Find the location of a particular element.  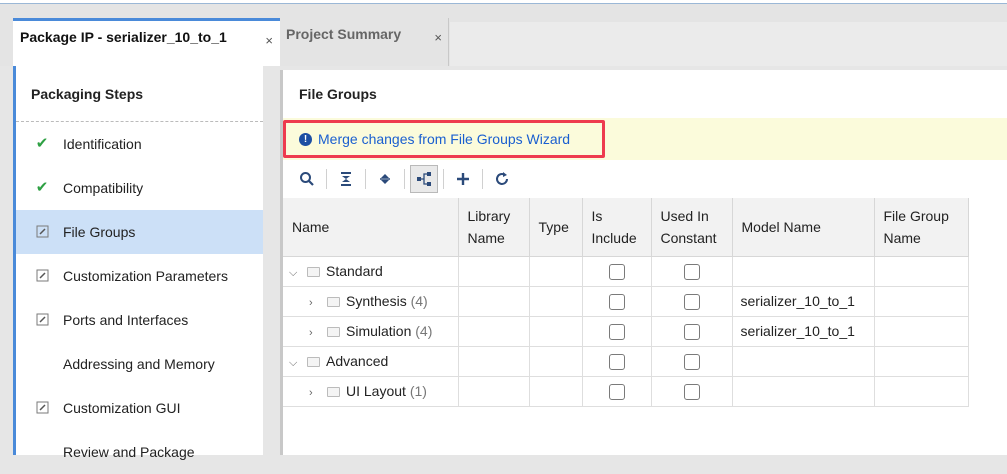

table-row: › Simulation (4) serializer_10_to_1 is located at coordinates (626, 331).